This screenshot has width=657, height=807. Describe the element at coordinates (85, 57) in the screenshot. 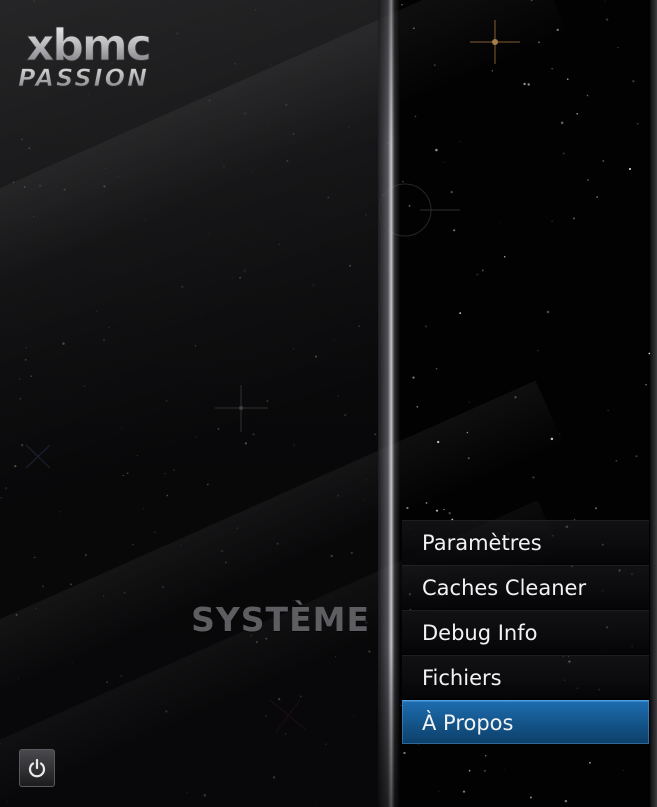

I see `xbmc-passion-logo: xbmc PASSION` at that location.